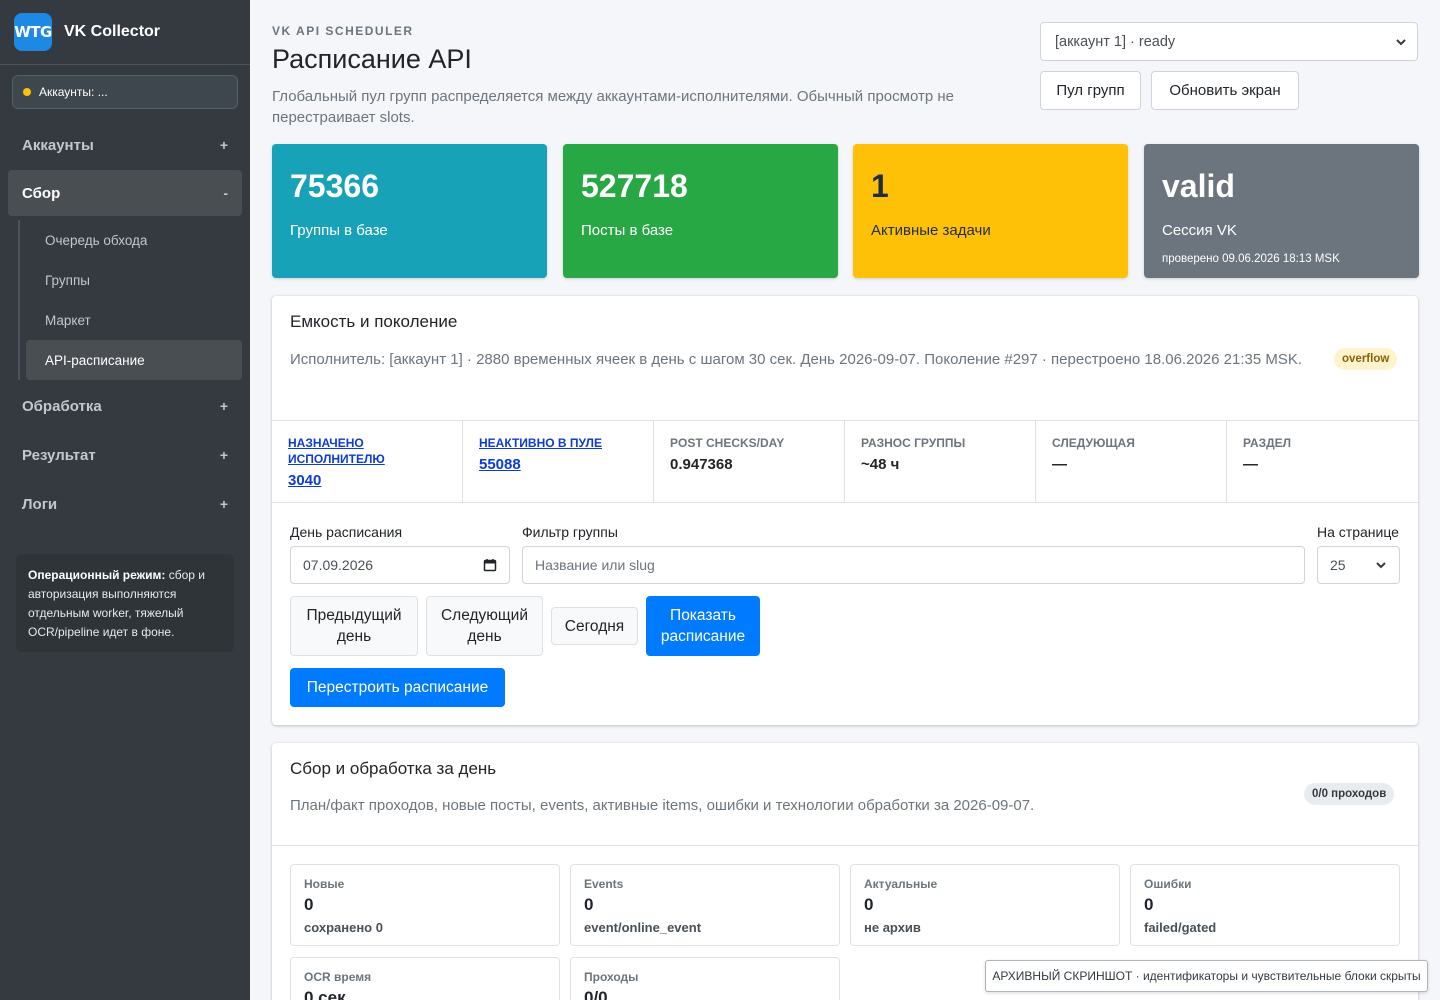 The image size is (1440, 1000). I want to click on tile-value: 0/0, so click(596, 994).